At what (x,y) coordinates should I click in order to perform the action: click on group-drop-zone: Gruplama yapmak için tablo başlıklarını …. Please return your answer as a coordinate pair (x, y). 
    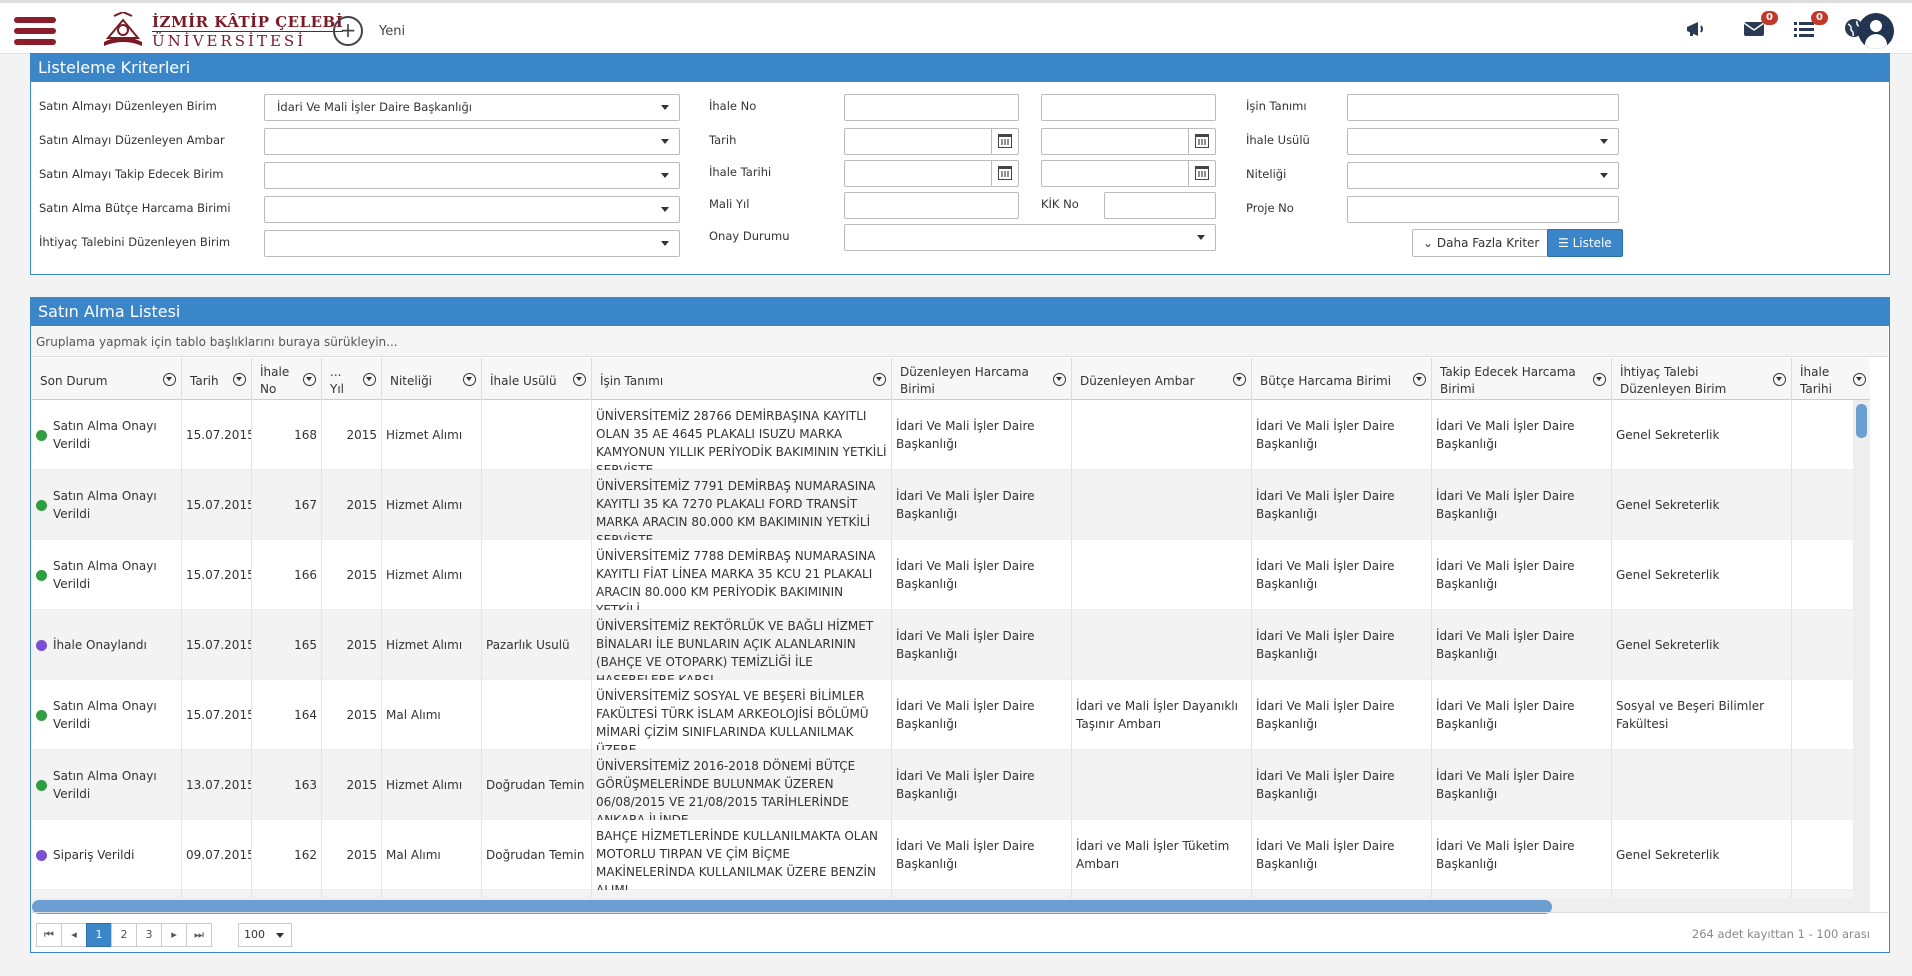
    Looking at the image, I should click on (960, 342).